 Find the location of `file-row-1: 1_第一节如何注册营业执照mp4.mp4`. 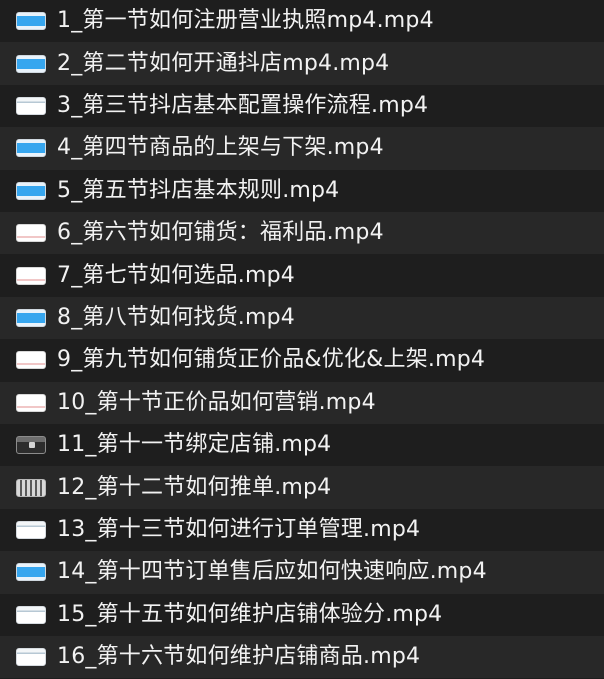

file-row-1: 1_第一节如何注册营业执照mp4.mp4 is located at coordinates (302, 21).